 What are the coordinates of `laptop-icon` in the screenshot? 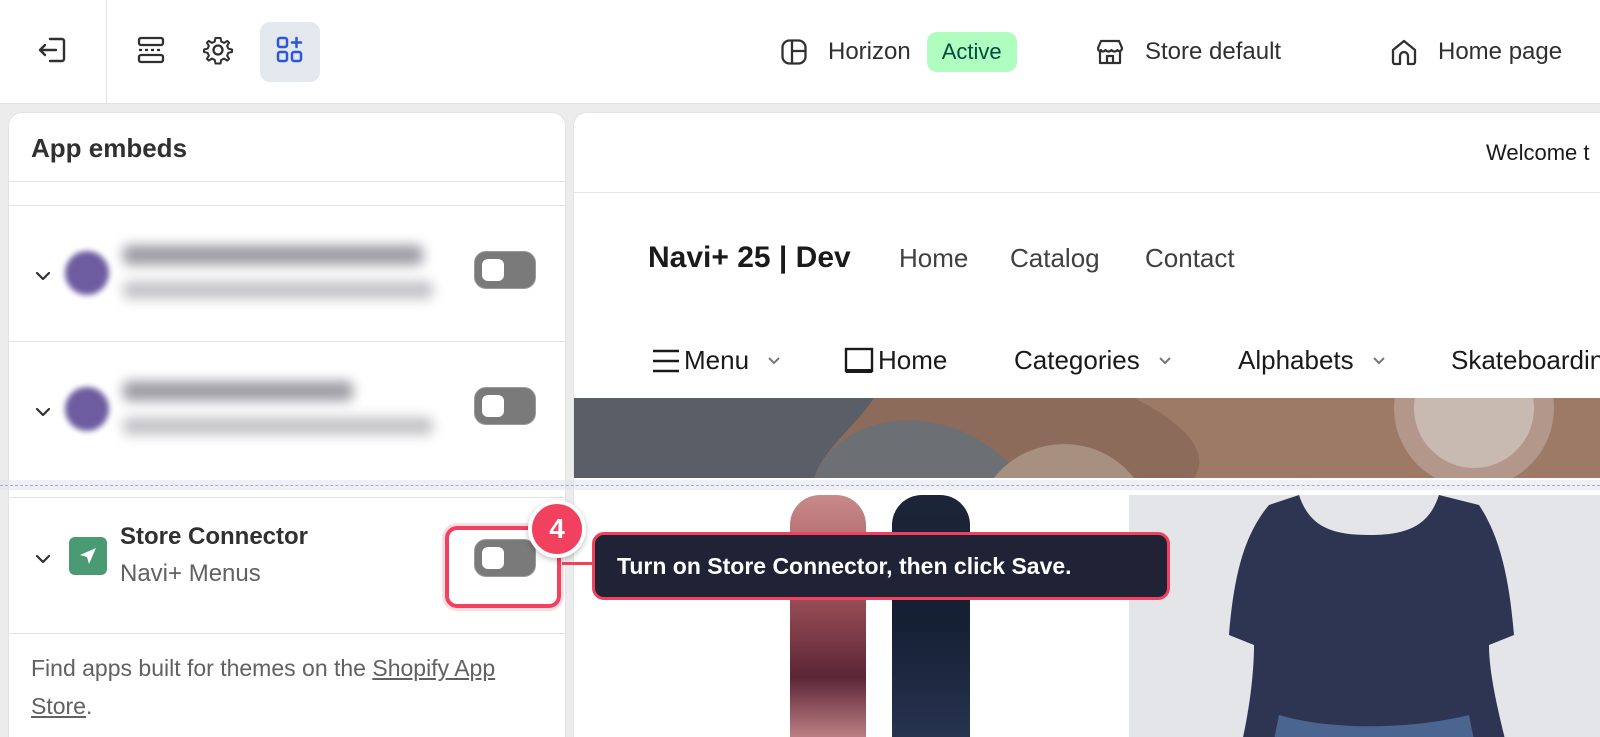 It's located at (859, 361).